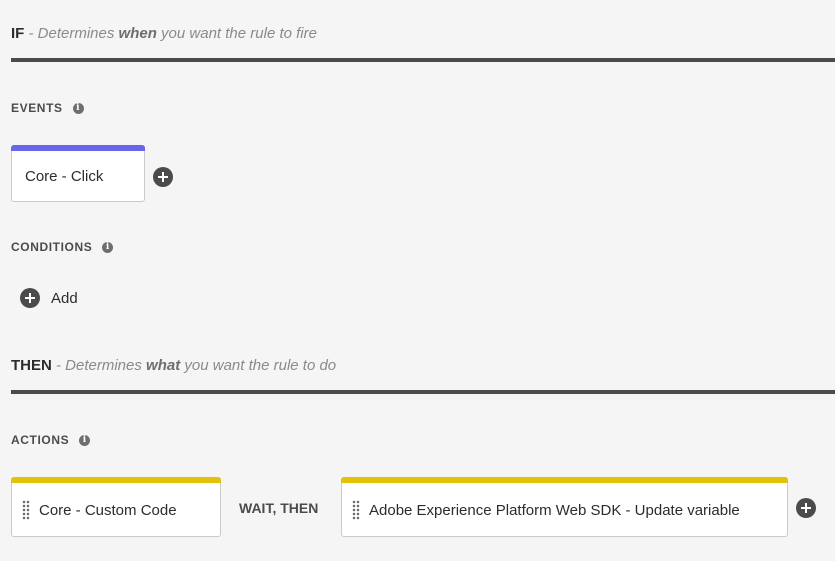  I want to click on actions-section-label: ACTIONS i, so click(51, 440).